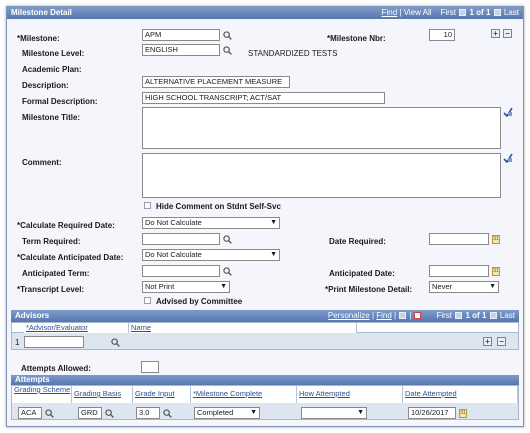 The width and height of the screenshot is (530, 433). Describe the element at coordinates (38, 38) in the screenshot. I see `milestone-label: *Milestone:` at that location.